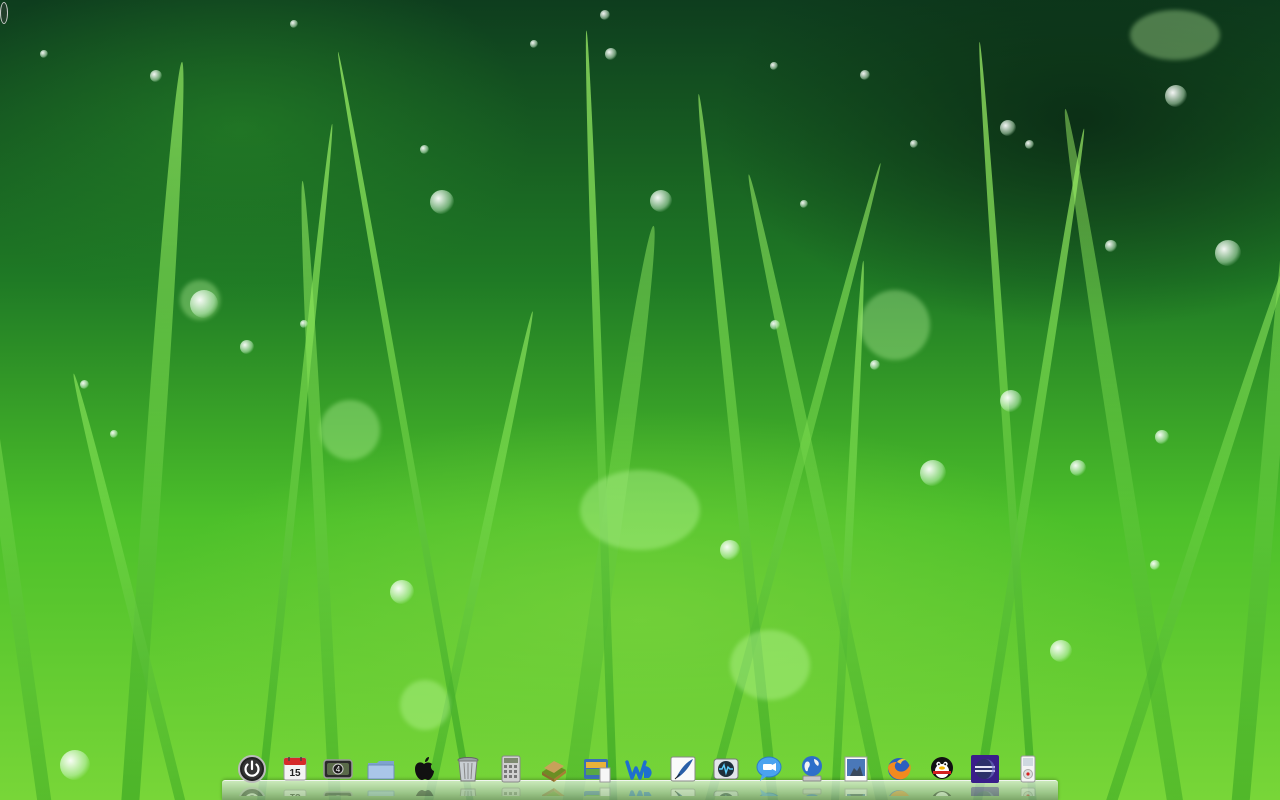 The width and height of the screenshot is (1280, 800). I want to click on dashboard-count-text: 4, so click(338, 769).